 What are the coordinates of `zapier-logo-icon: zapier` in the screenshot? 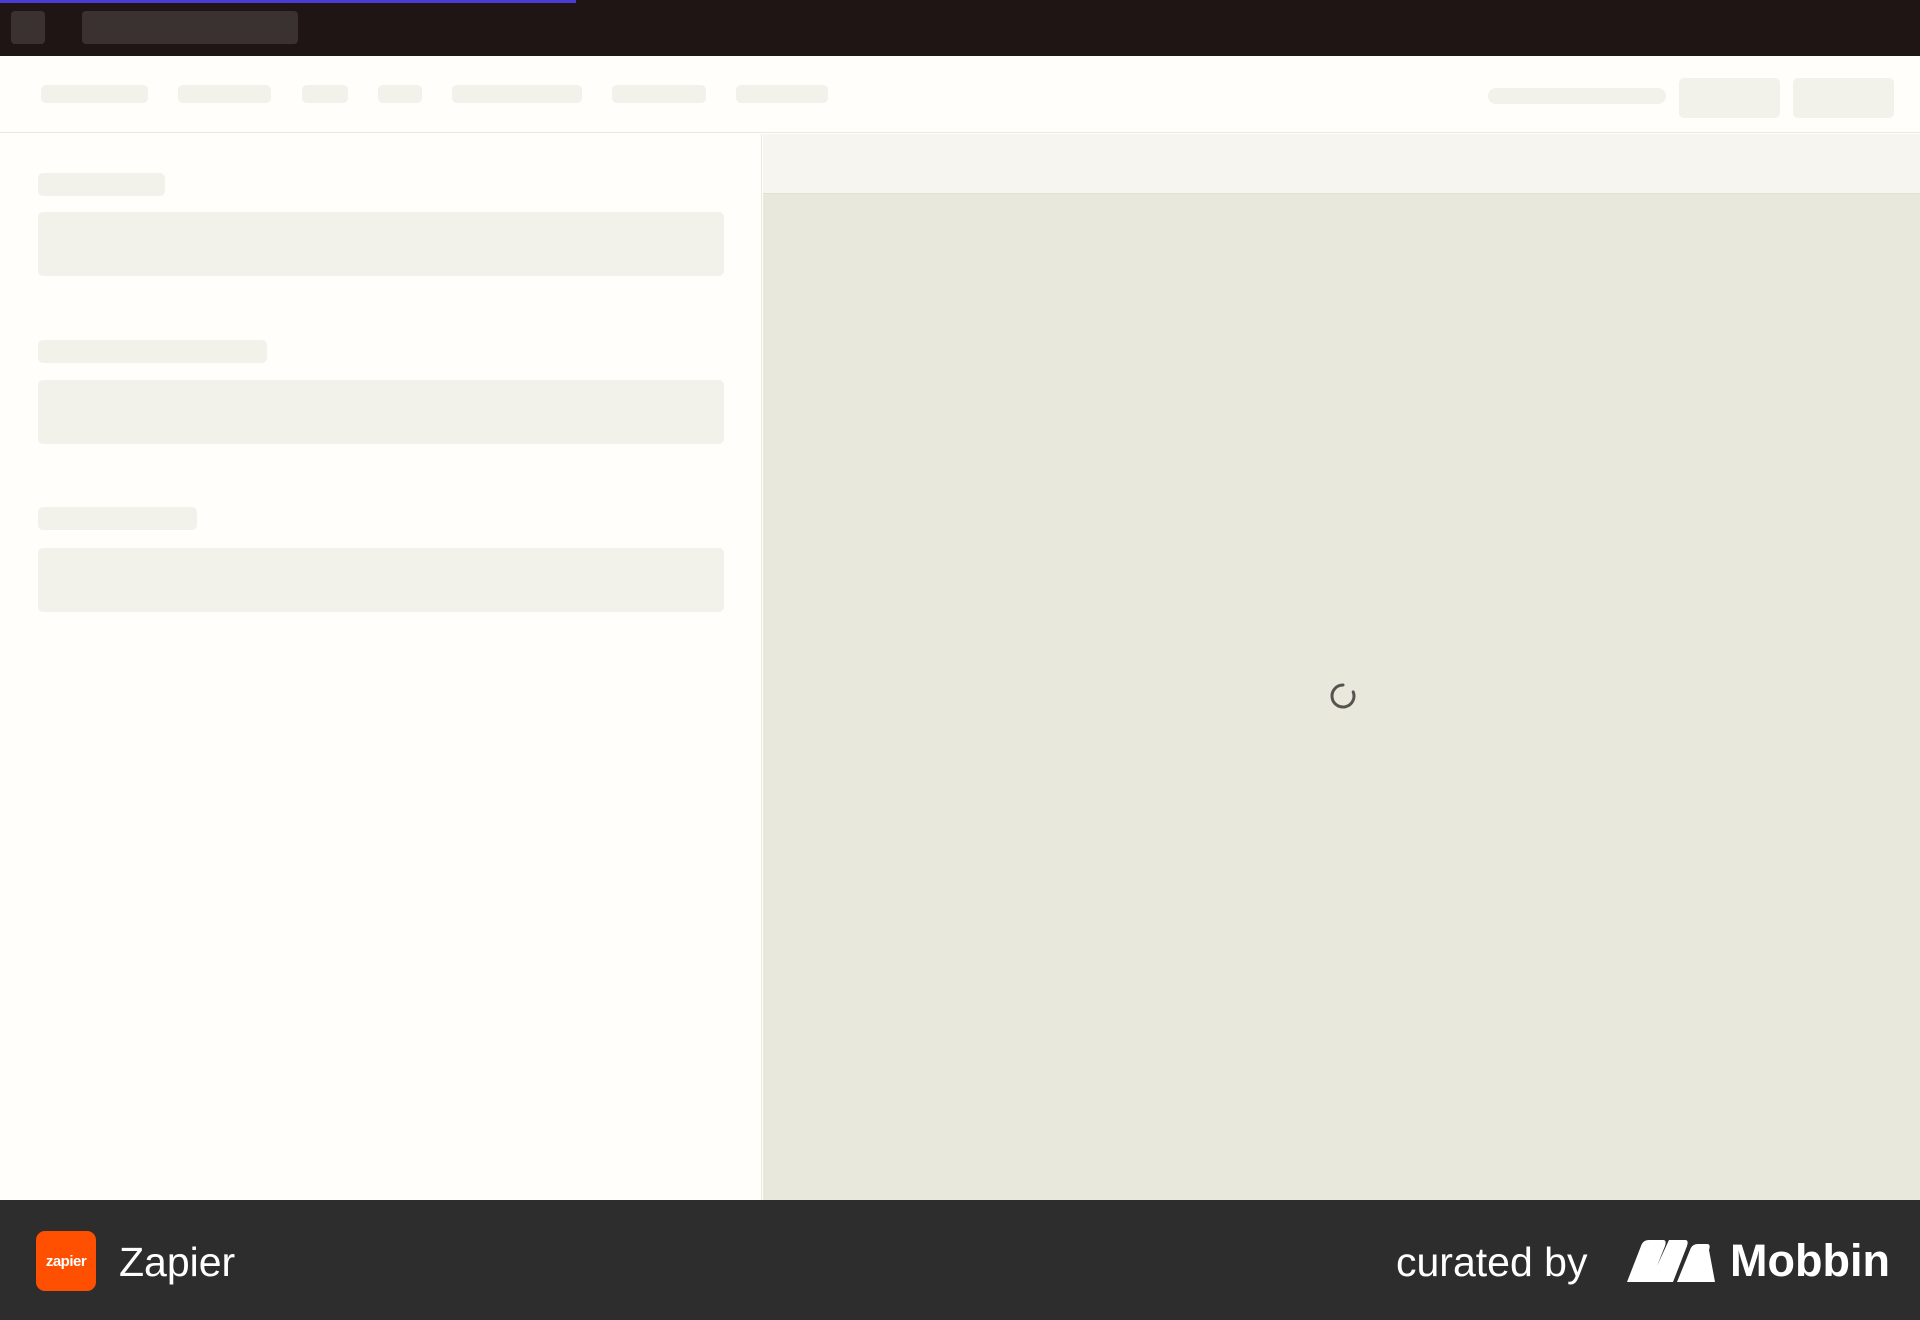 It's located at (66, 1261).